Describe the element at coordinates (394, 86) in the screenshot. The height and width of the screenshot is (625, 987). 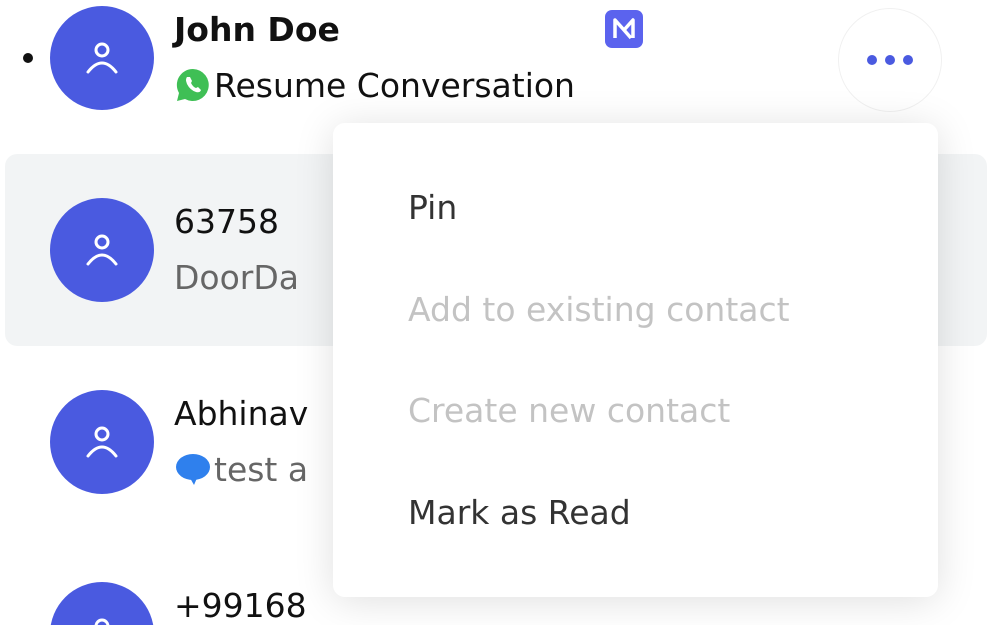
I see `message-preview: Resume Conversation` at that location.